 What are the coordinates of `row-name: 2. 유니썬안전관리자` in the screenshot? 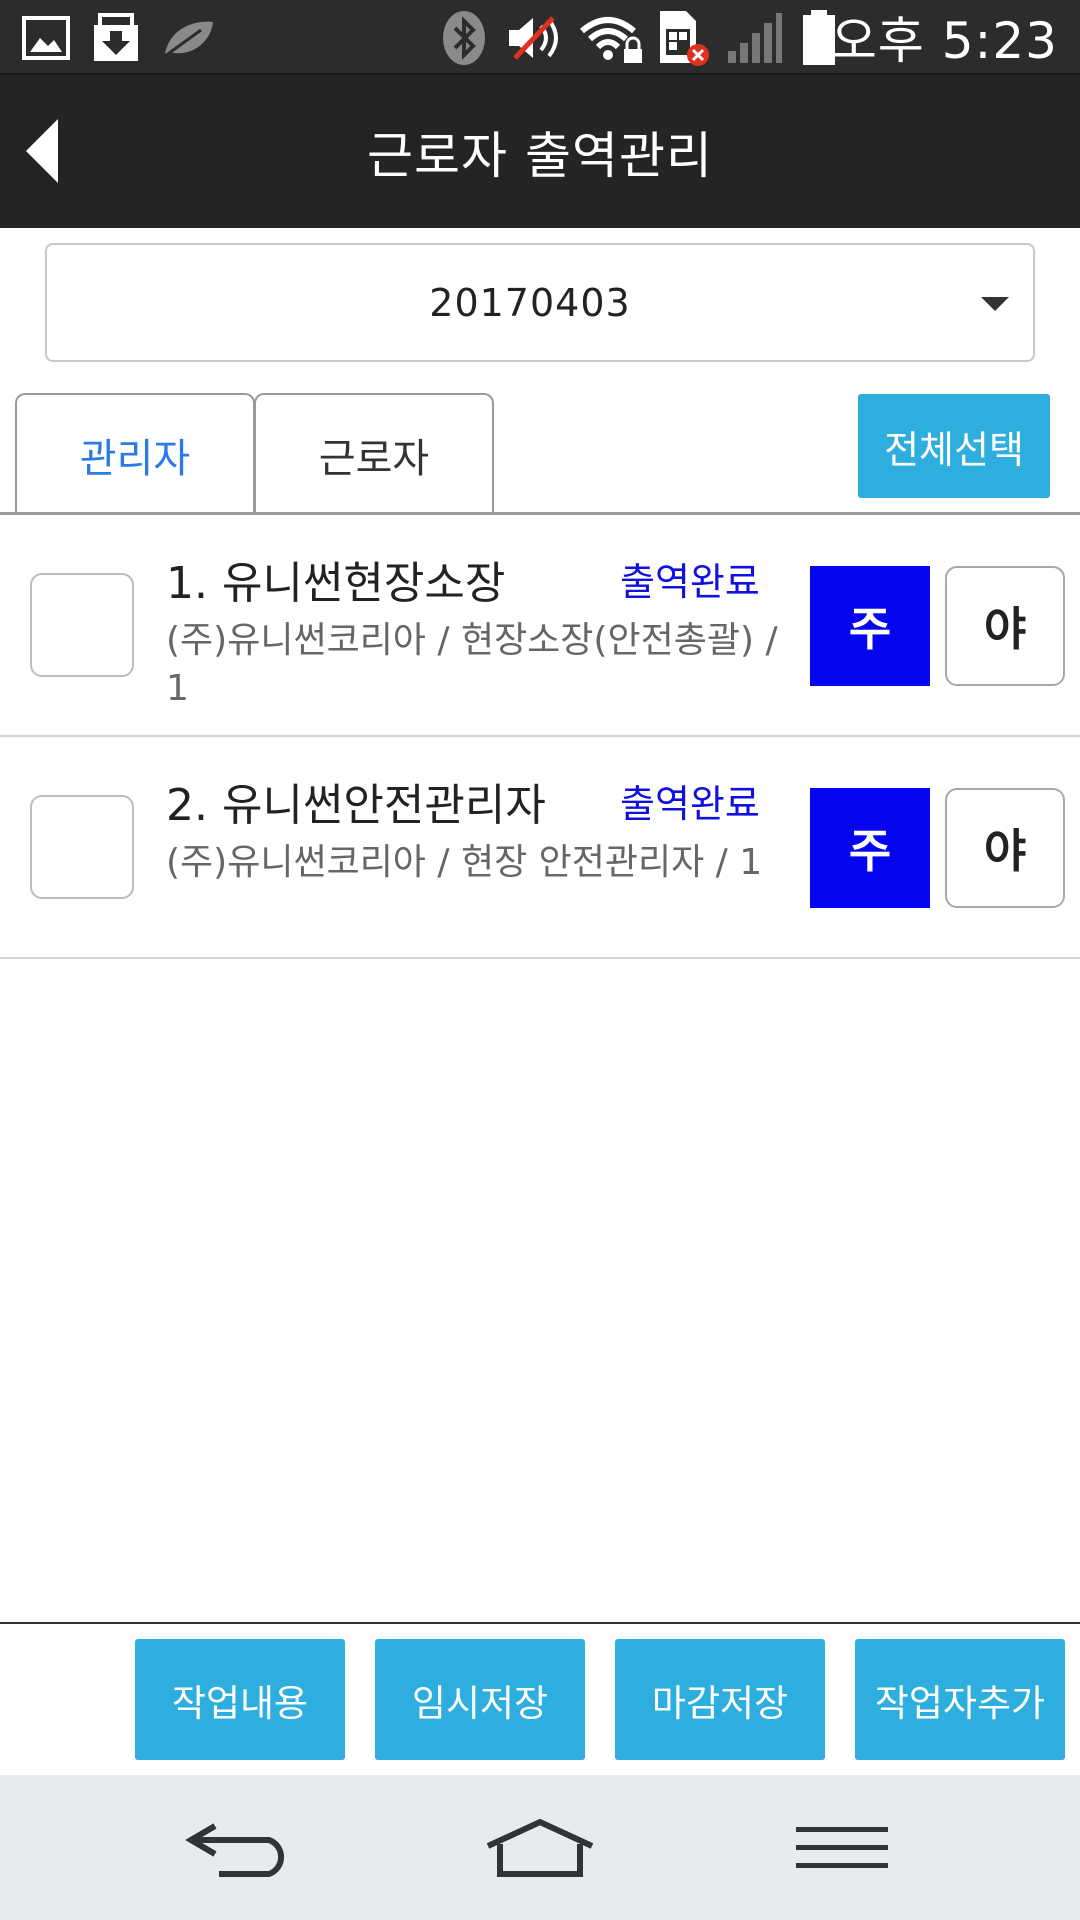 It's located at (356, 805).